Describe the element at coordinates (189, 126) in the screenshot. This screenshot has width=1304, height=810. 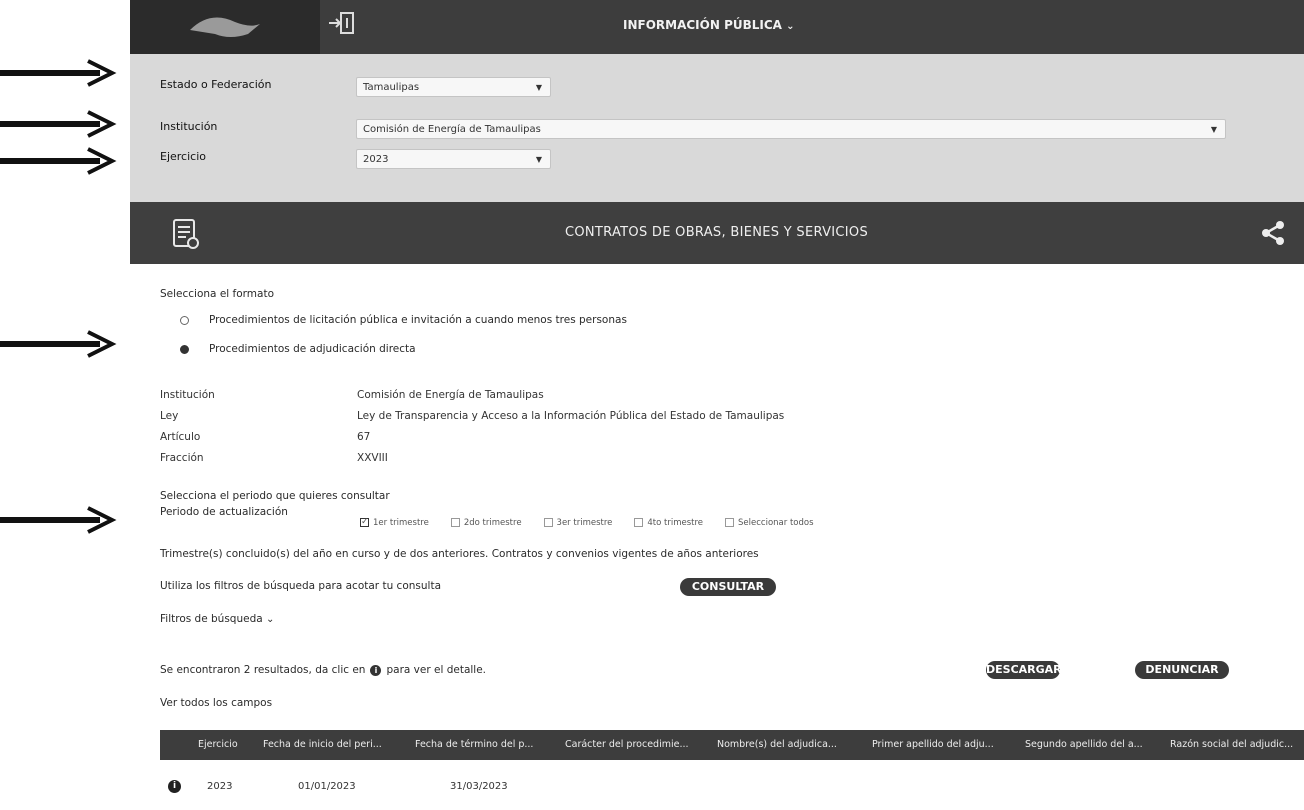
I see `institucion-label: Institución` at that location.